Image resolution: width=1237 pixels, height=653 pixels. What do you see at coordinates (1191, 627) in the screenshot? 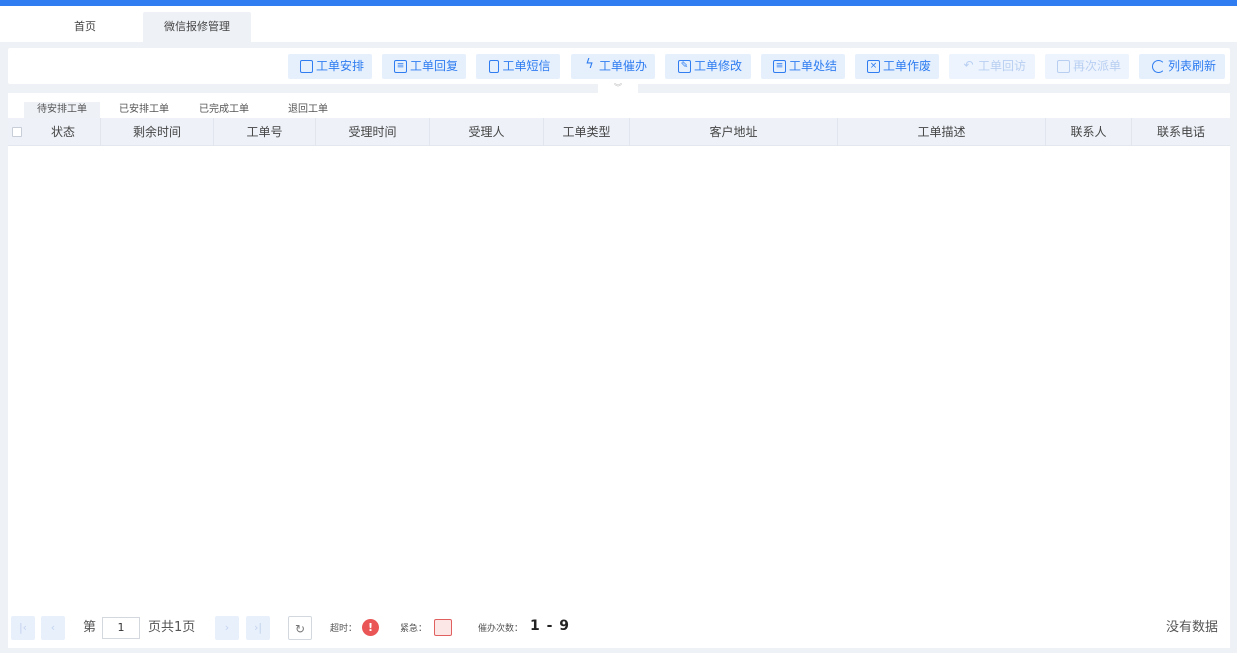
I see `empty-data-text: 没有数据` at bounding box center [1191, 627].